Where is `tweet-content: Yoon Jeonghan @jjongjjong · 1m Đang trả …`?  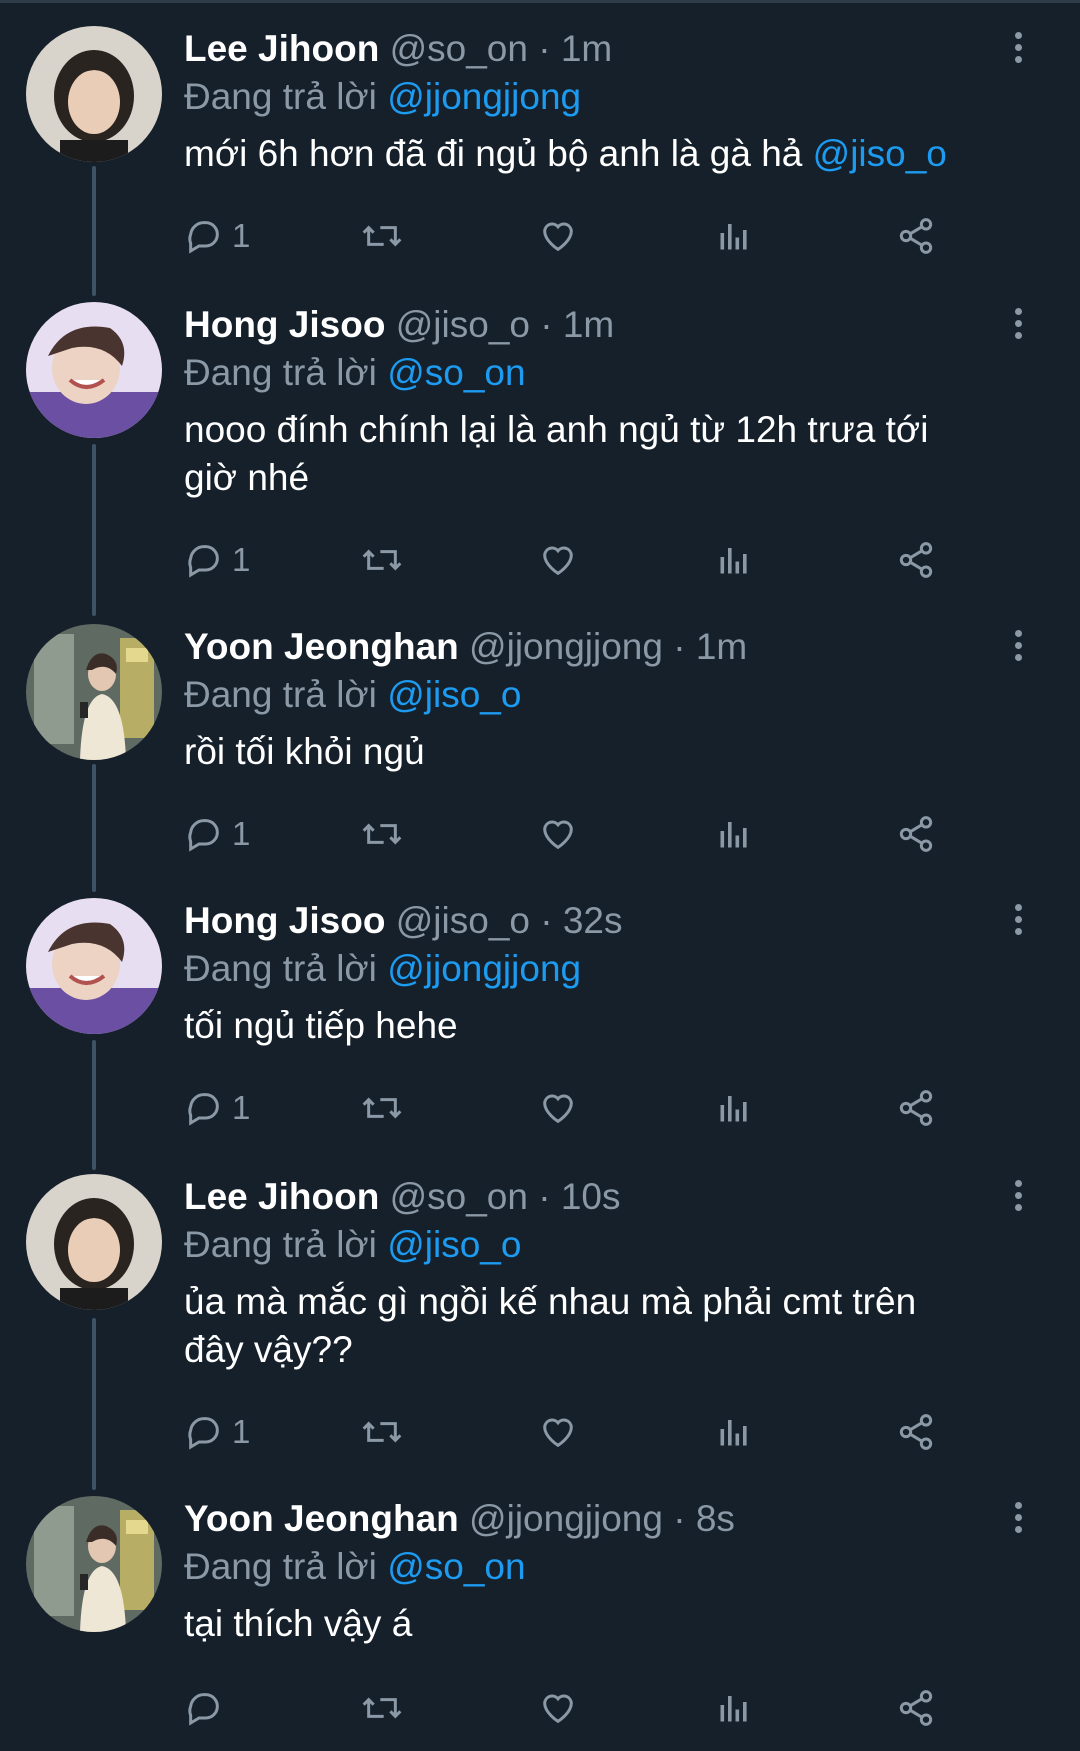
tweet-content: Yoon Jeonghan @jjongjjong · 1m Đang trả … is located at coordinates (606, 700).